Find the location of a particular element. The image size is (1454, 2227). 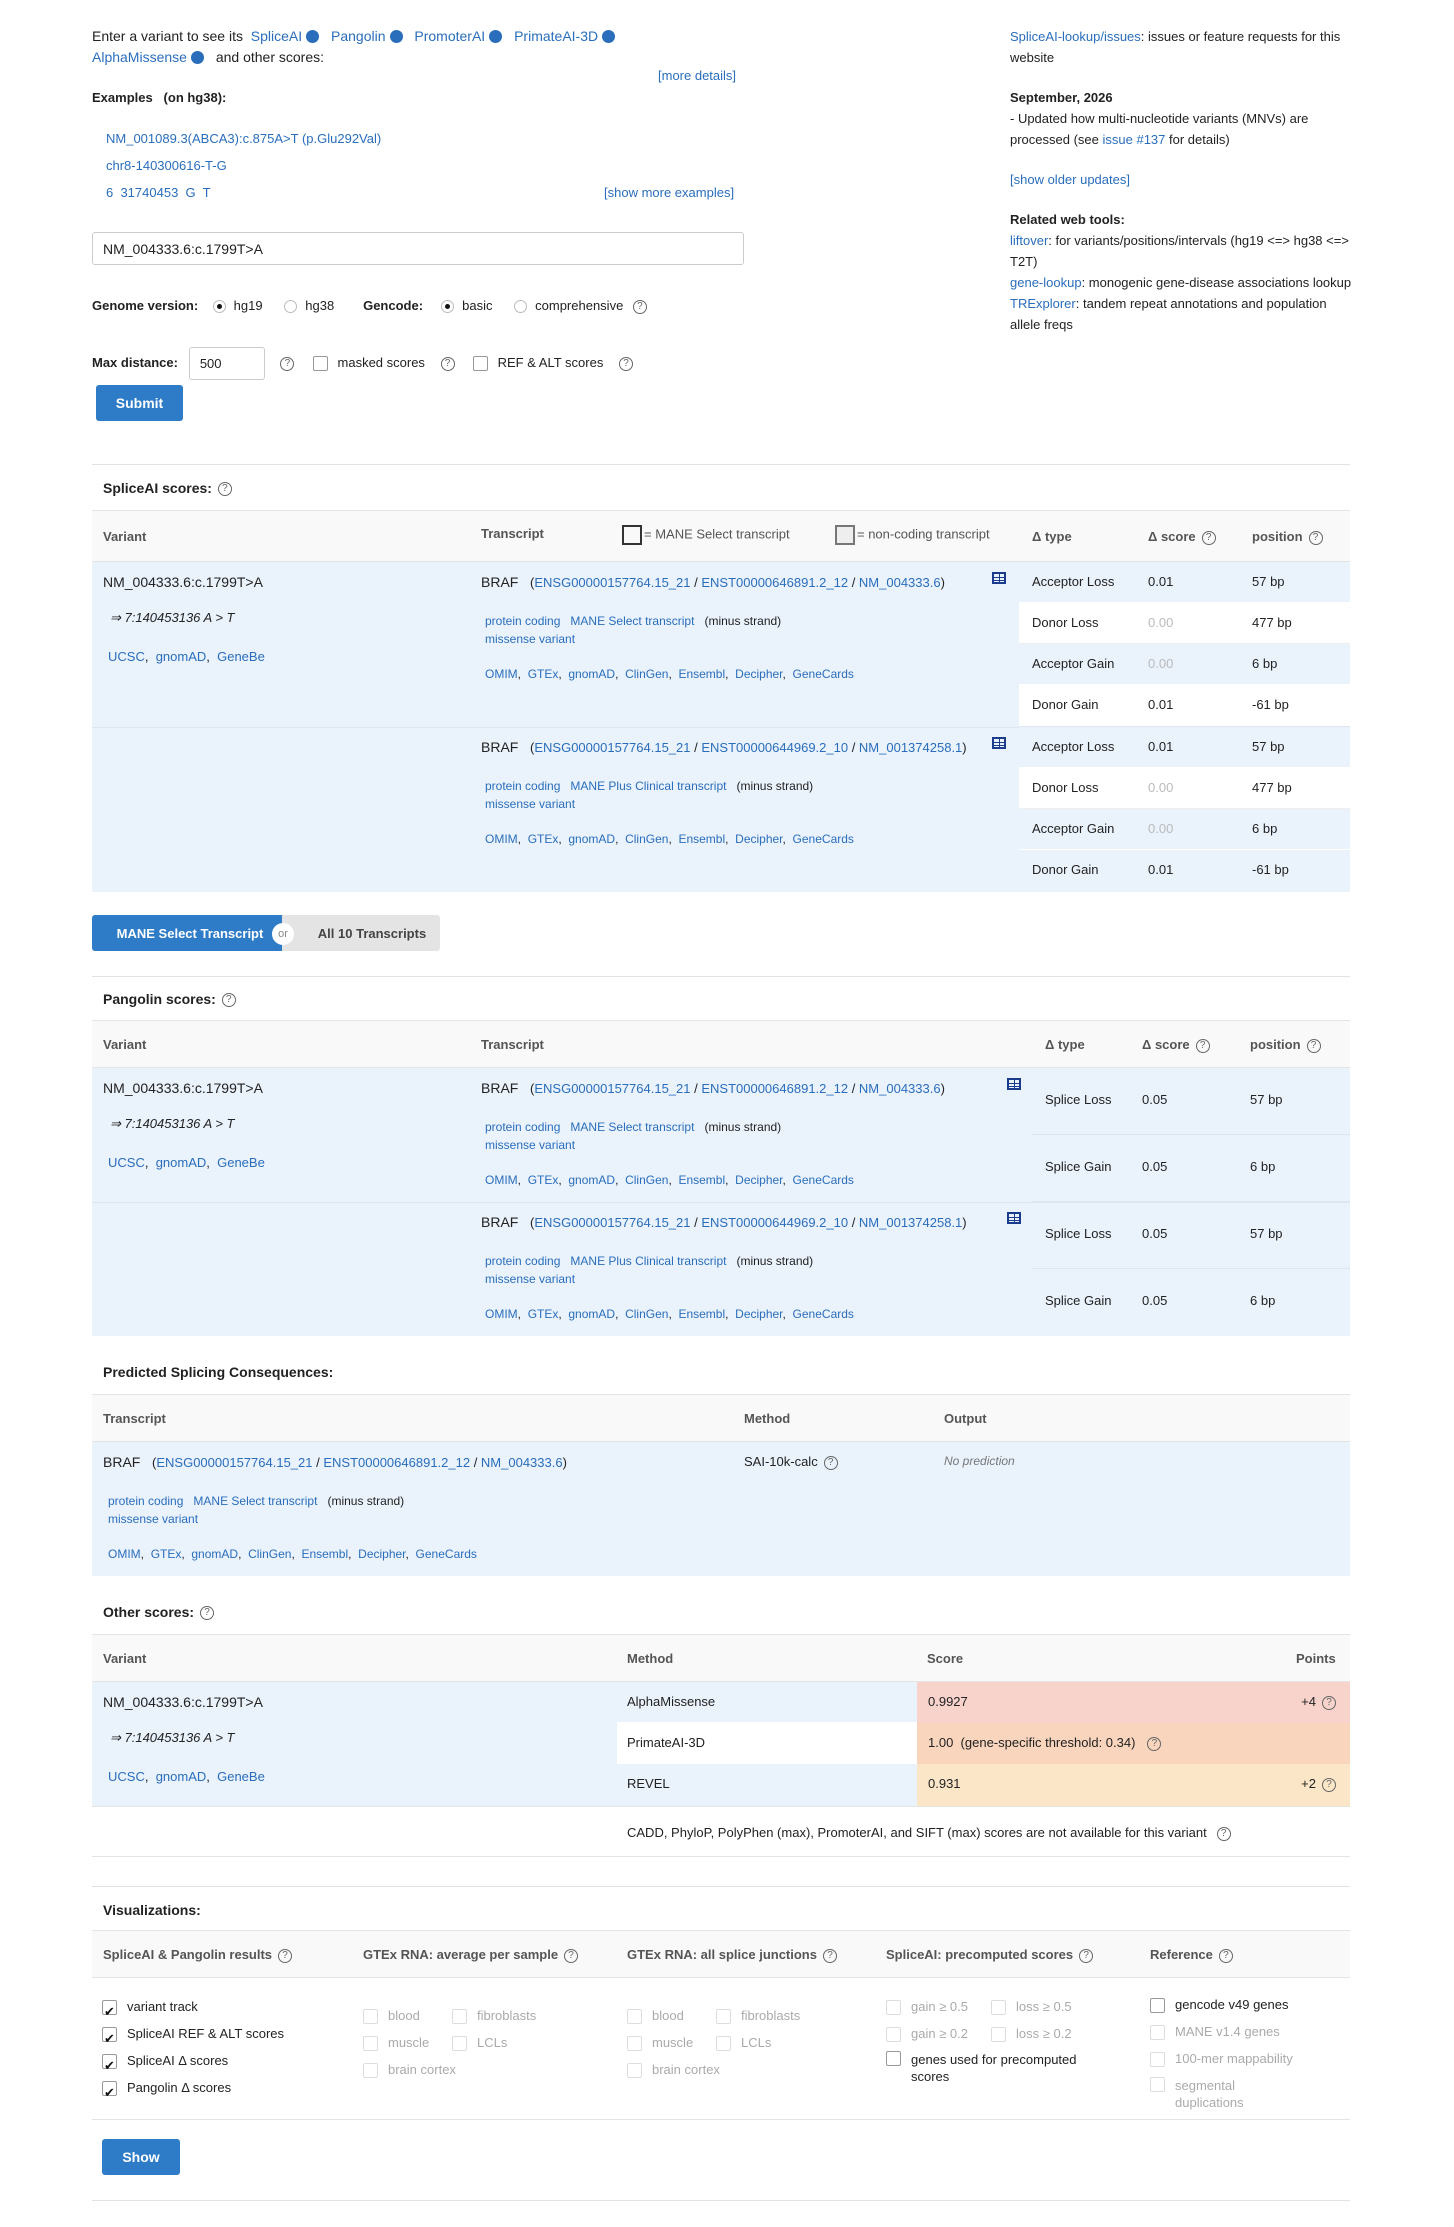

mappability-checkbox is located at coordinates (1157, 2060).